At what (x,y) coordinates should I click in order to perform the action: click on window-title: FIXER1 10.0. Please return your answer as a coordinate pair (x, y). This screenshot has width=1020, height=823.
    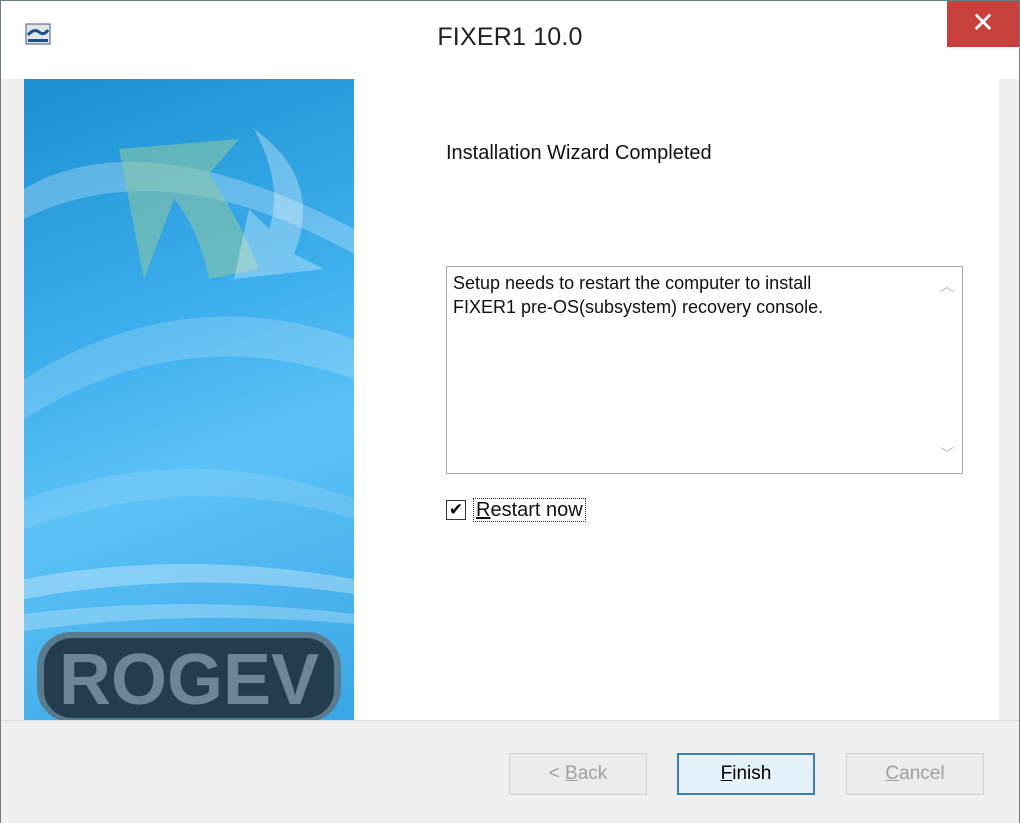
    Looking at the image, I should click on (510, 37).